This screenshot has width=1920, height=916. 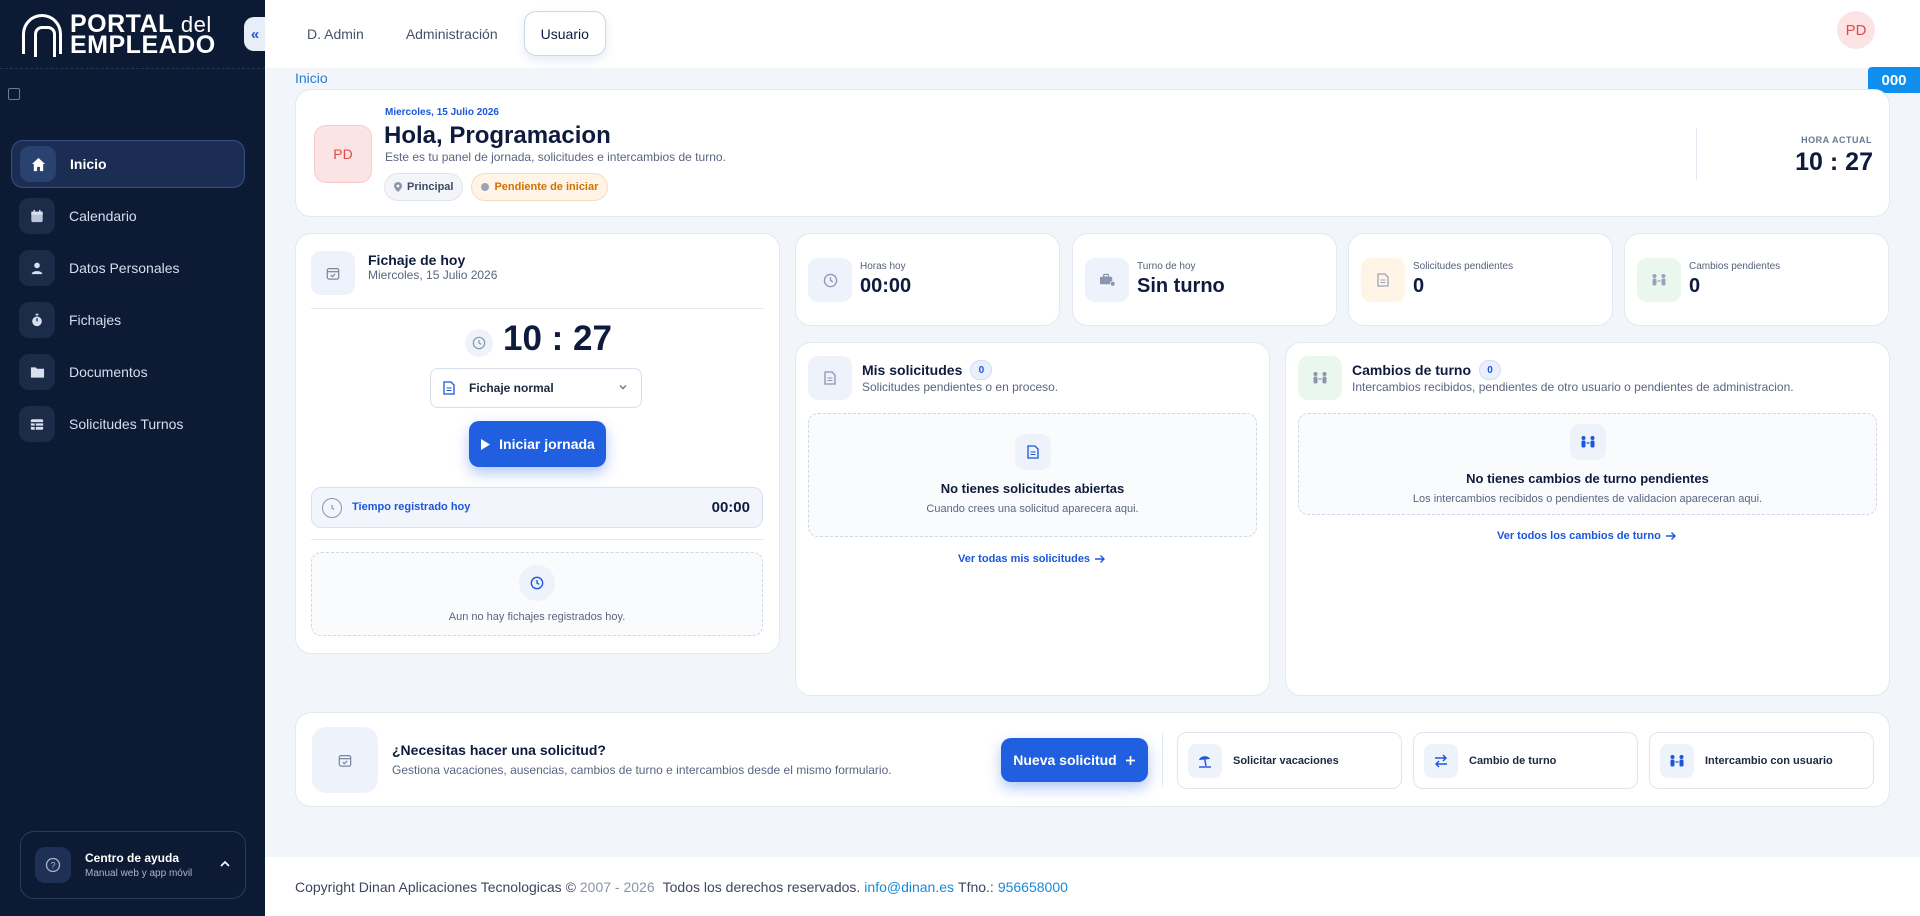 What do you see at coordinates (497, 135) in the screenshot?
I see `greeting-title: Hola, Programacion` at bounding box center [497, 135].